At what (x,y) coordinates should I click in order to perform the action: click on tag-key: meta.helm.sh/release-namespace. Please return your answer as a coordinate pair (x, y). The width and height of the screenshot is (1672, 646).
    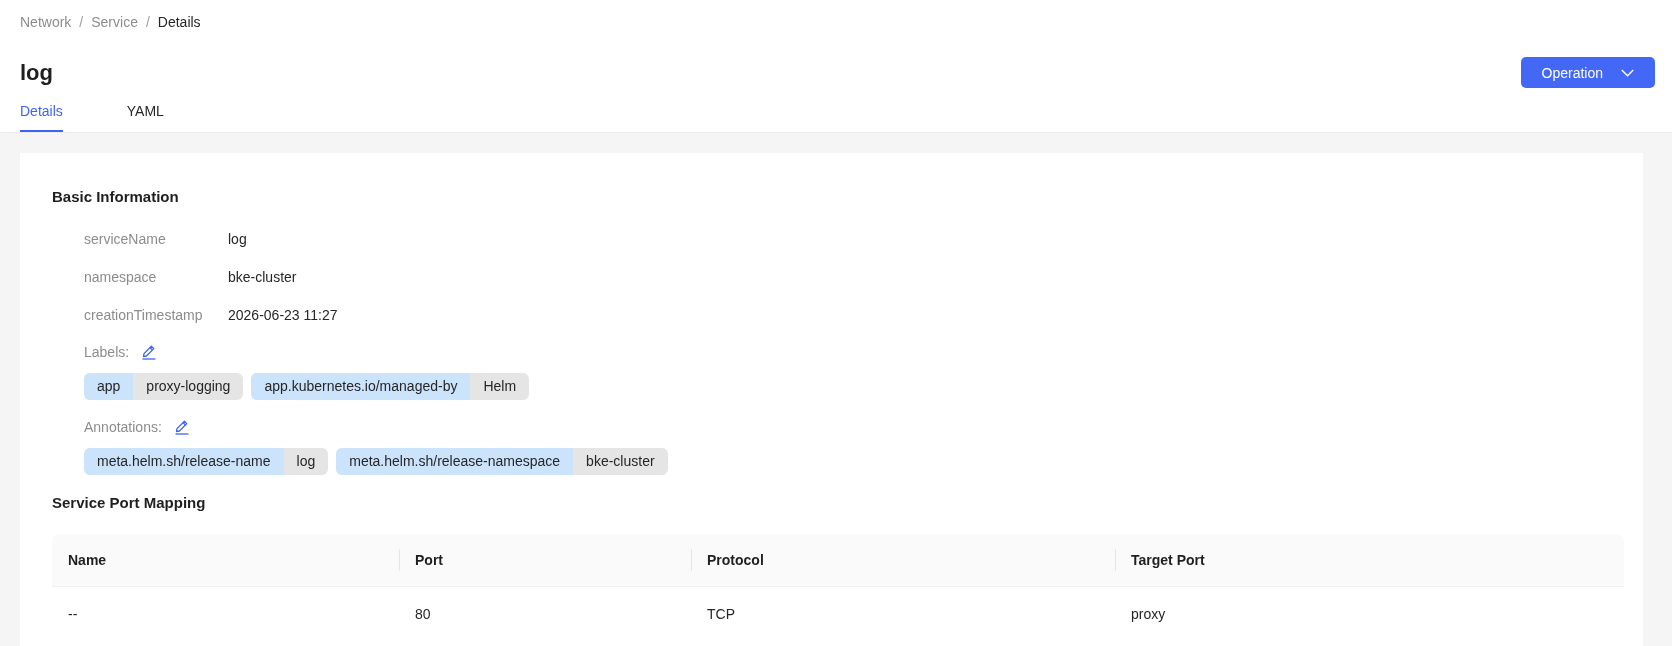
    Looking at the image, I should click on (455, 461).